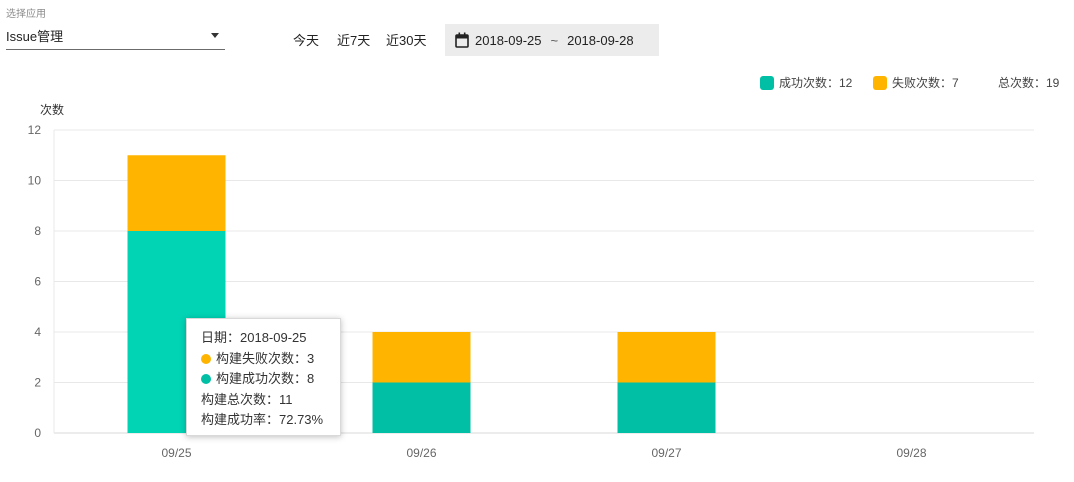 This screenshot has width=1074, height=482. I want to click on x-tick-label: 09/27, so click(666, 453).